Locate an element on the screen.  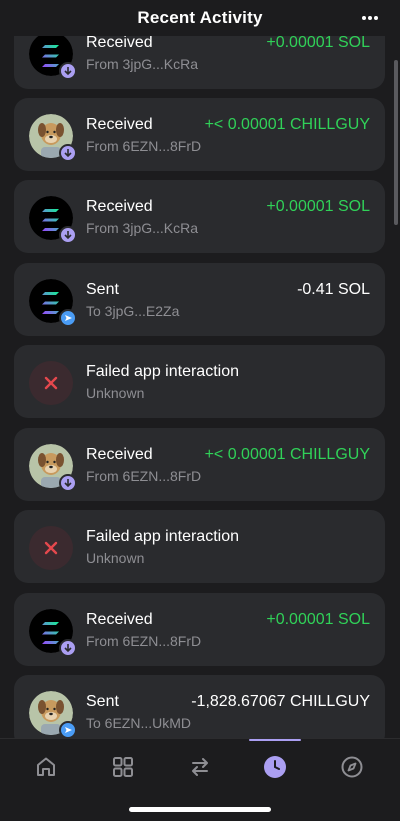
tab-swap is located at coordinates (200, 767).